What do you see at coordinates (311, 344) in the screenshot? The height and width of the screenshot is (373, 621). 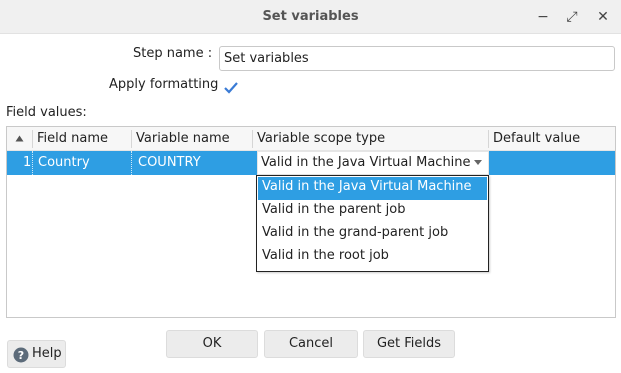 I see `cancel-button: Cancel` at bounding box center [311, 344].